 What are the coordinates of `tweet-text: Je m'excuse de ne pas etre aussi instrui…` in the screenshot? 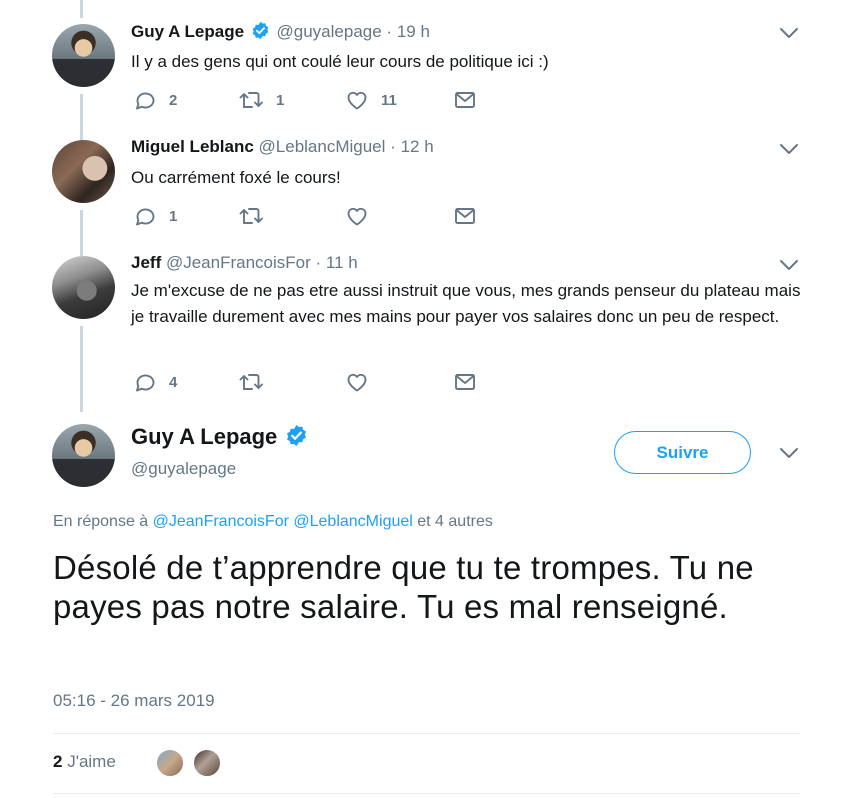 It's located at (466, 303).